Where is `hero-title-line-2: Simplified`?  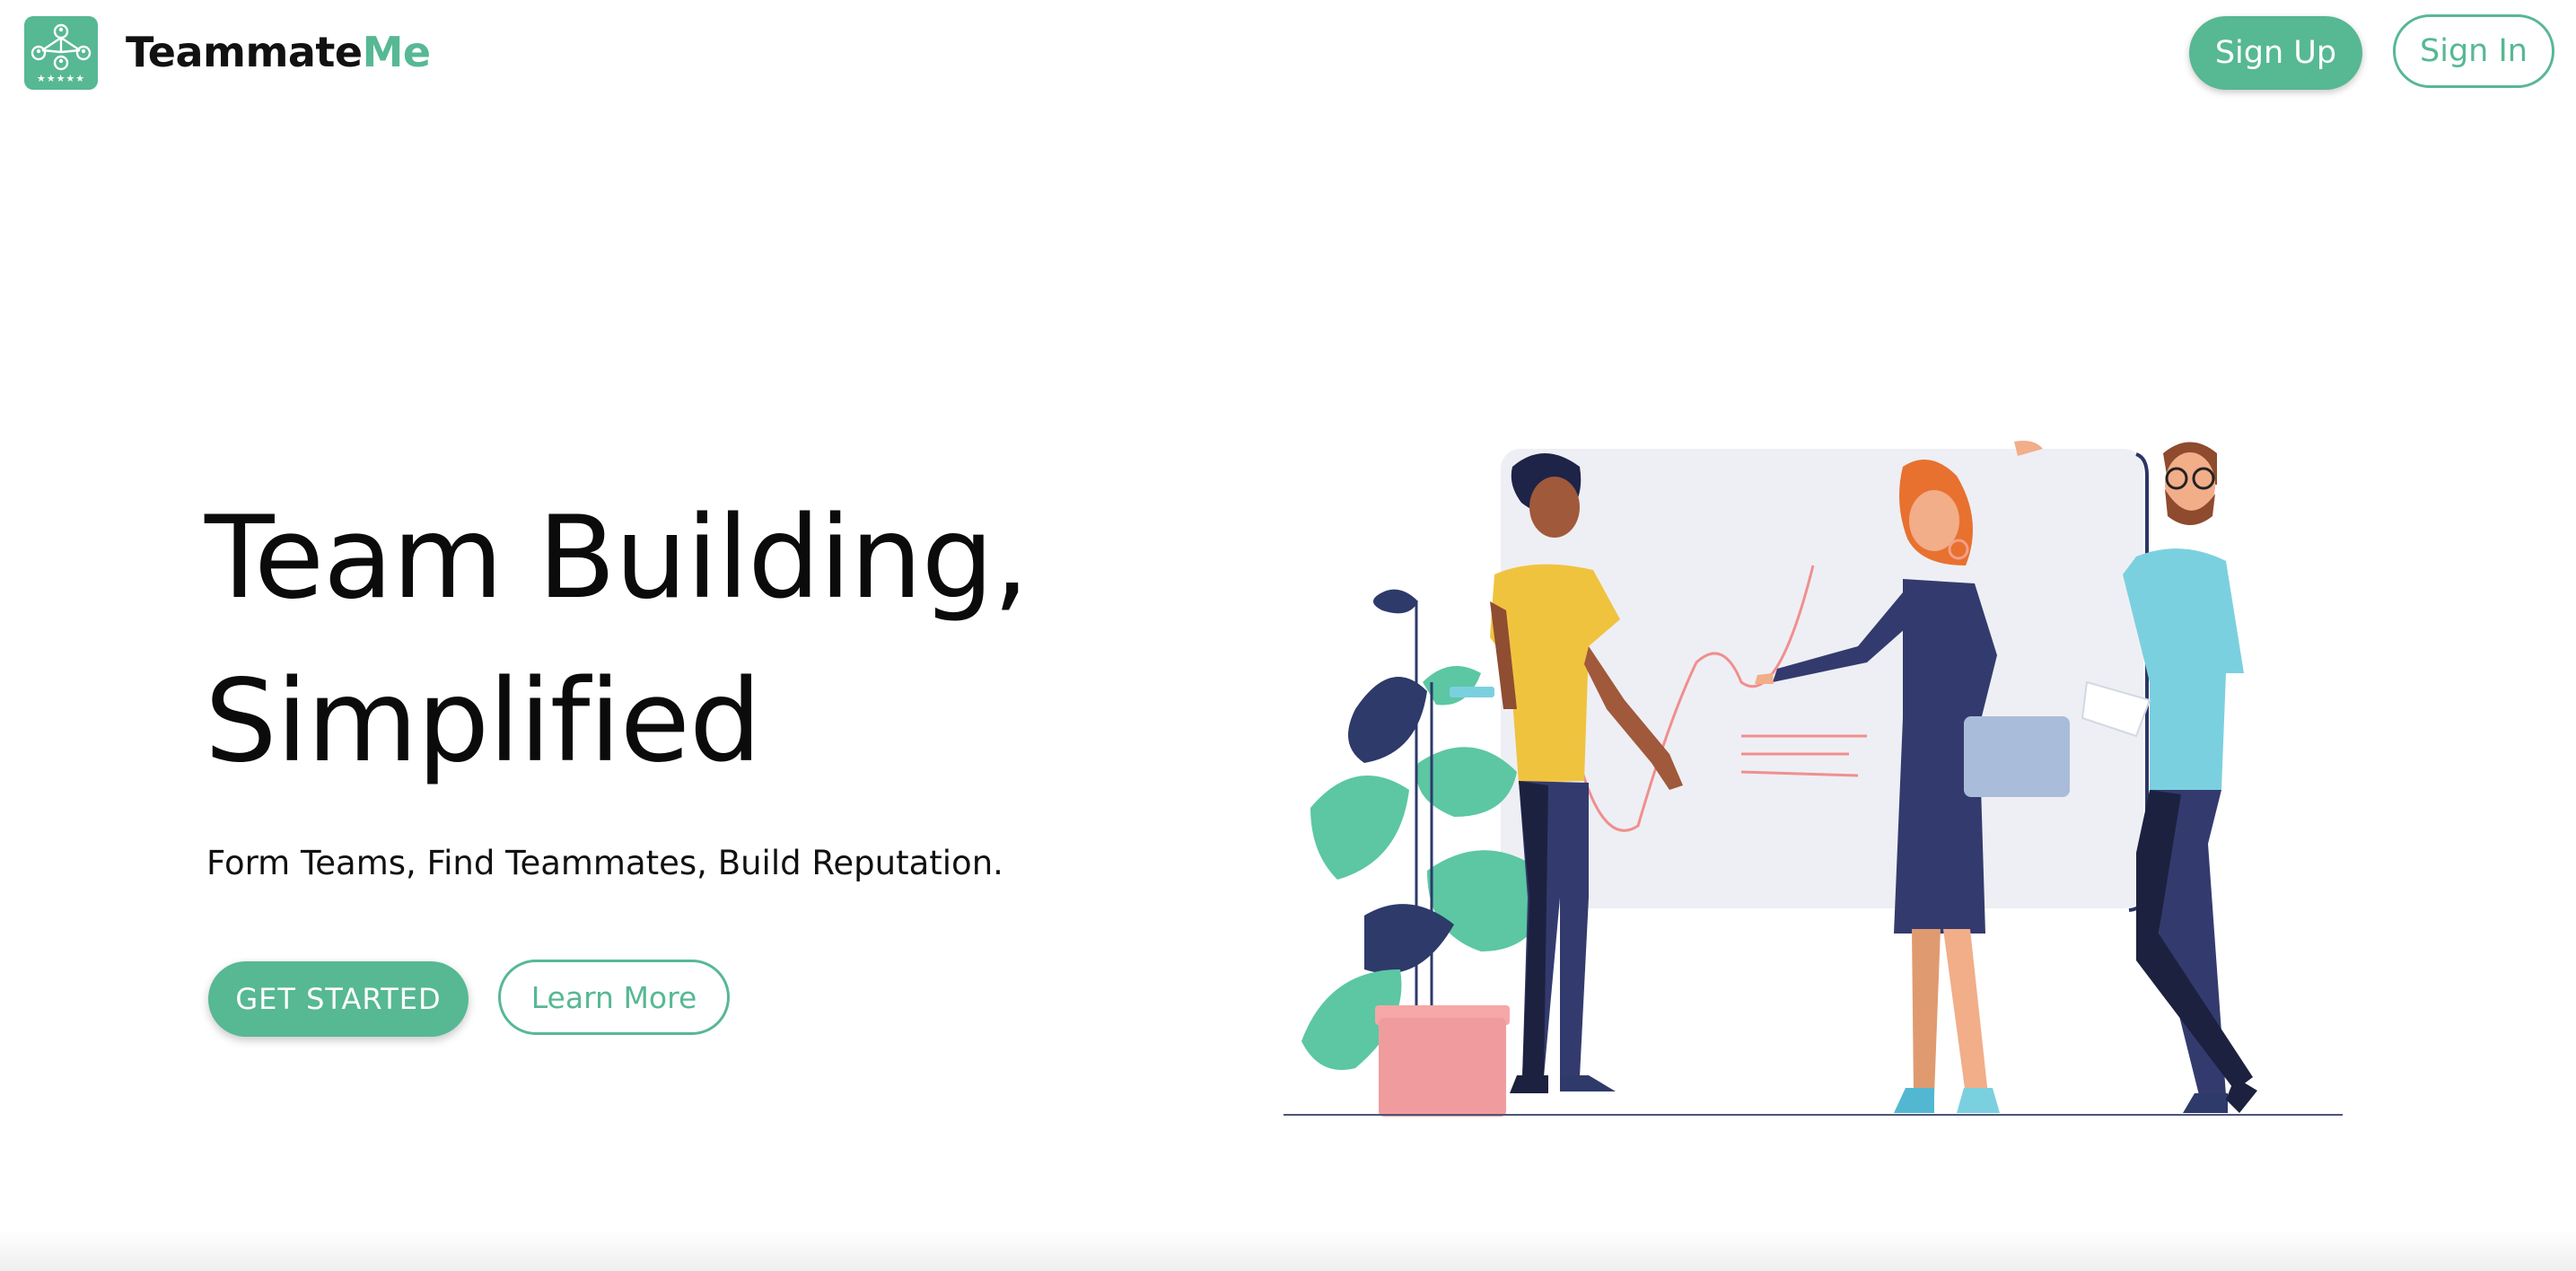
hero-title-line-2: Simplified is located at coordinates (483, 720).